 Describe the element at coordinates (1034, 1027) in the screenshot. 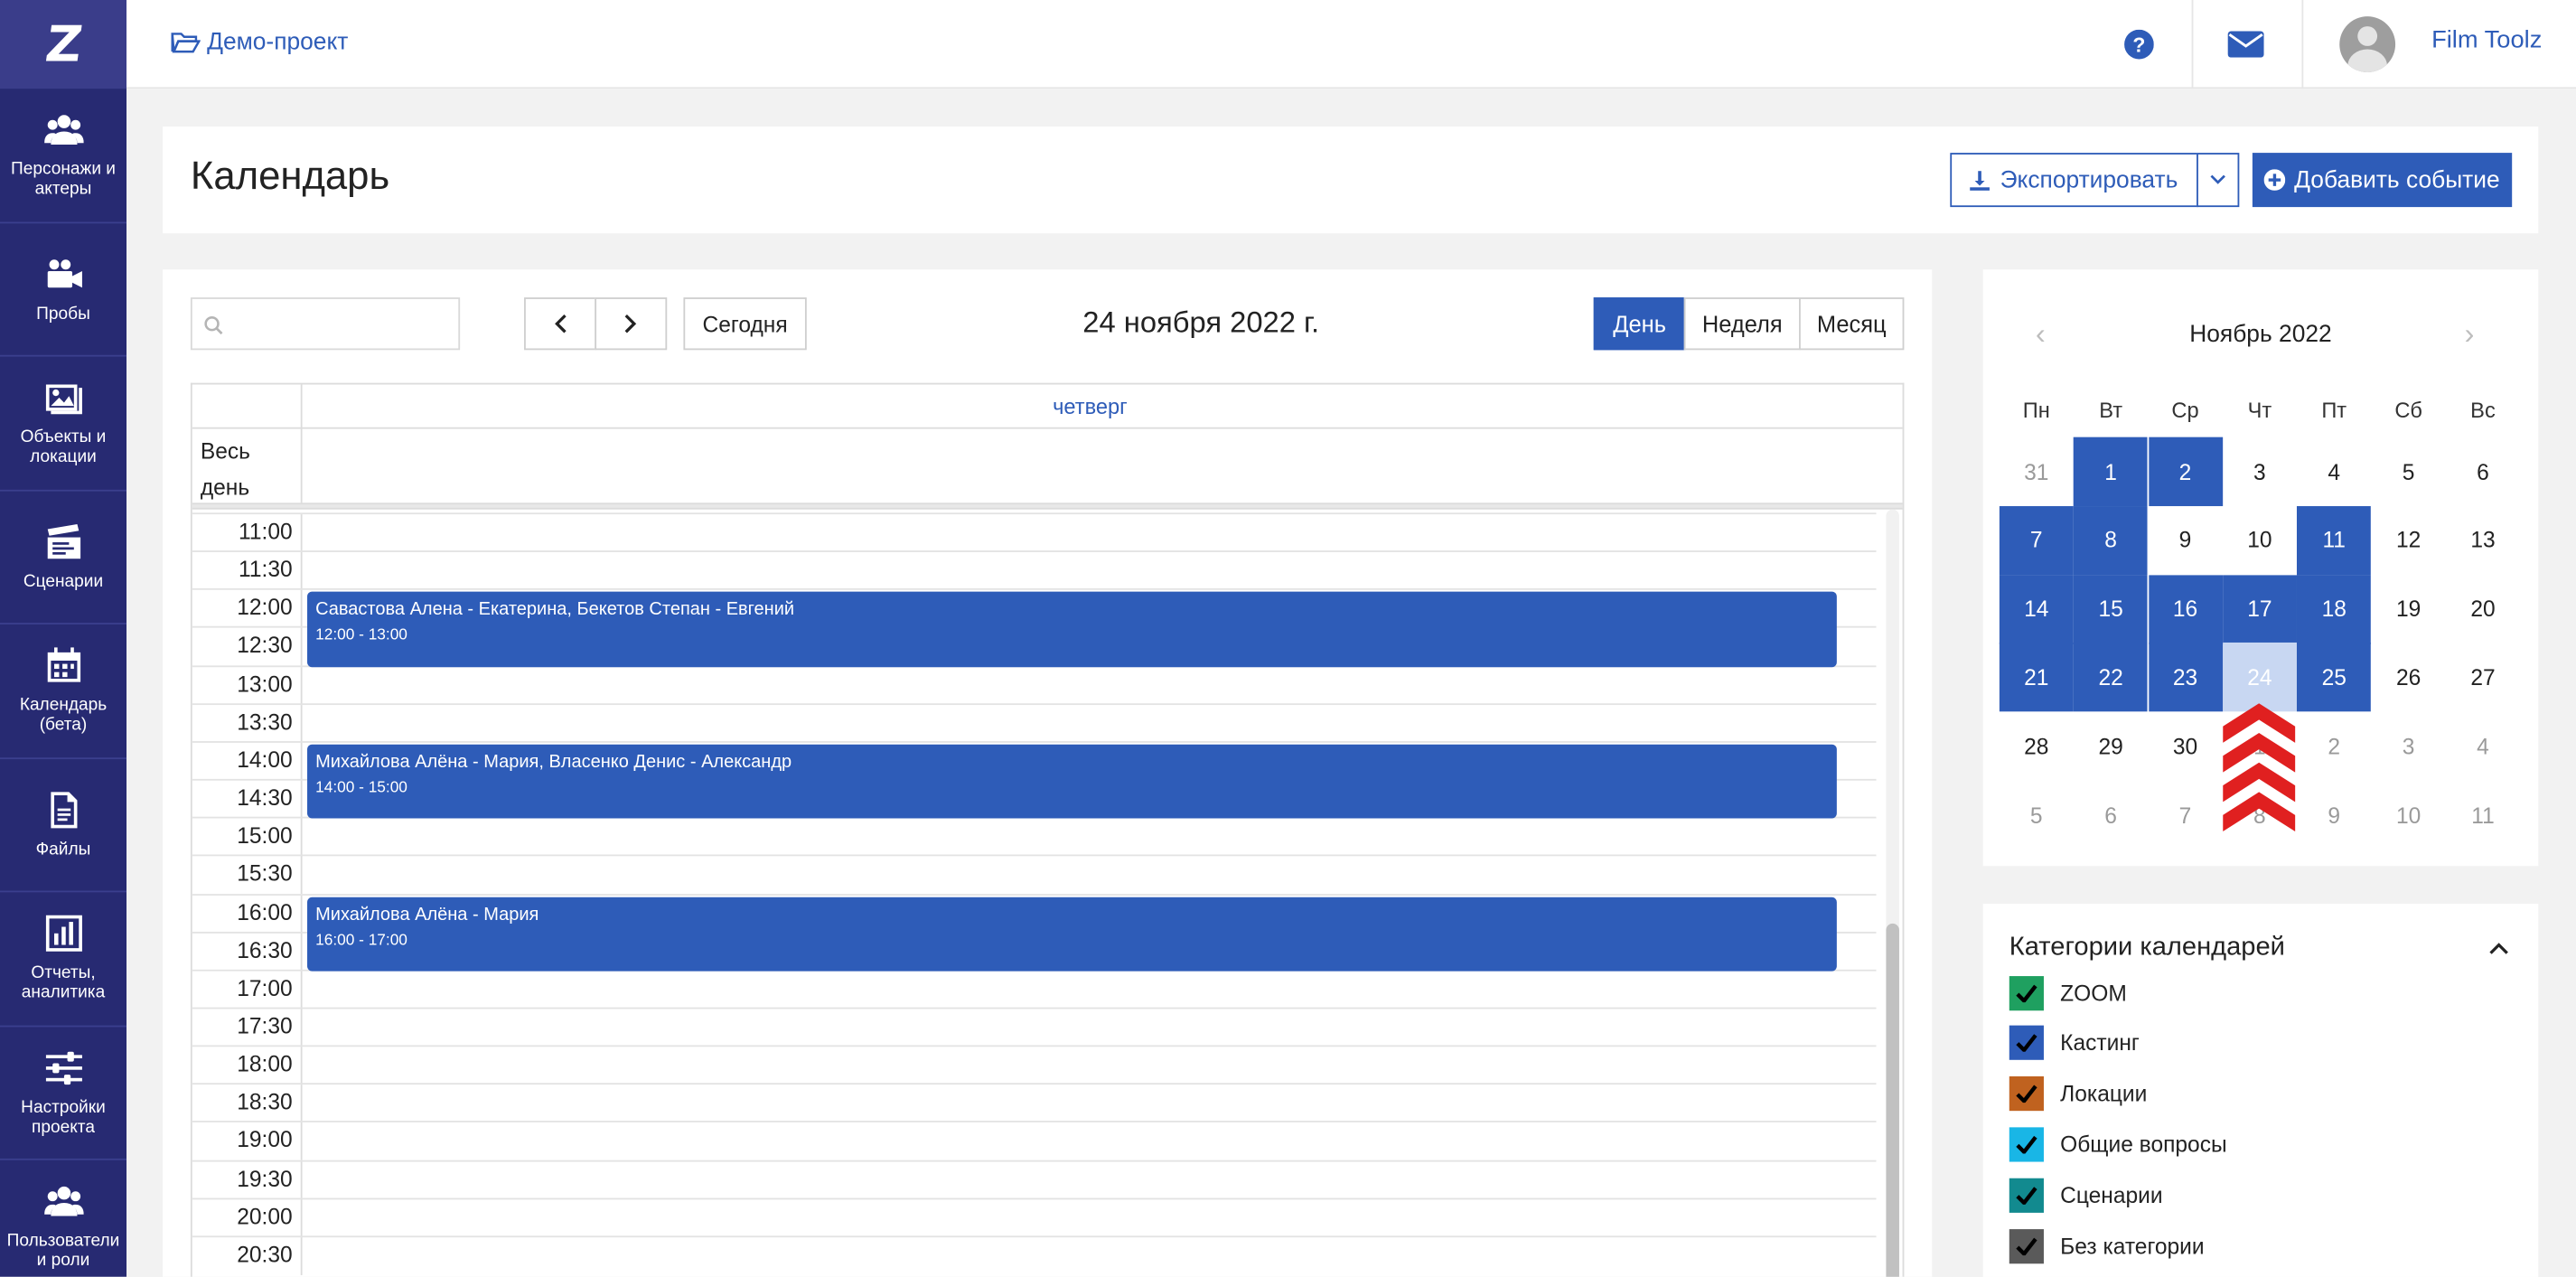

I see `time-slot-row: 17:30` at that location.